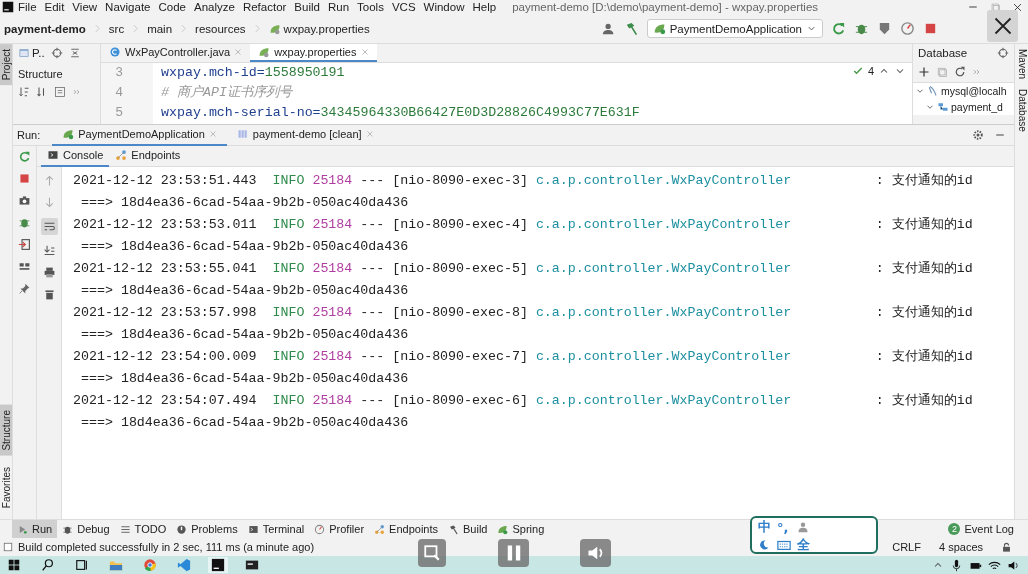 The image size is (1028, 574). I want to click on indent-setting: 4 spaces, so click(960, 547).